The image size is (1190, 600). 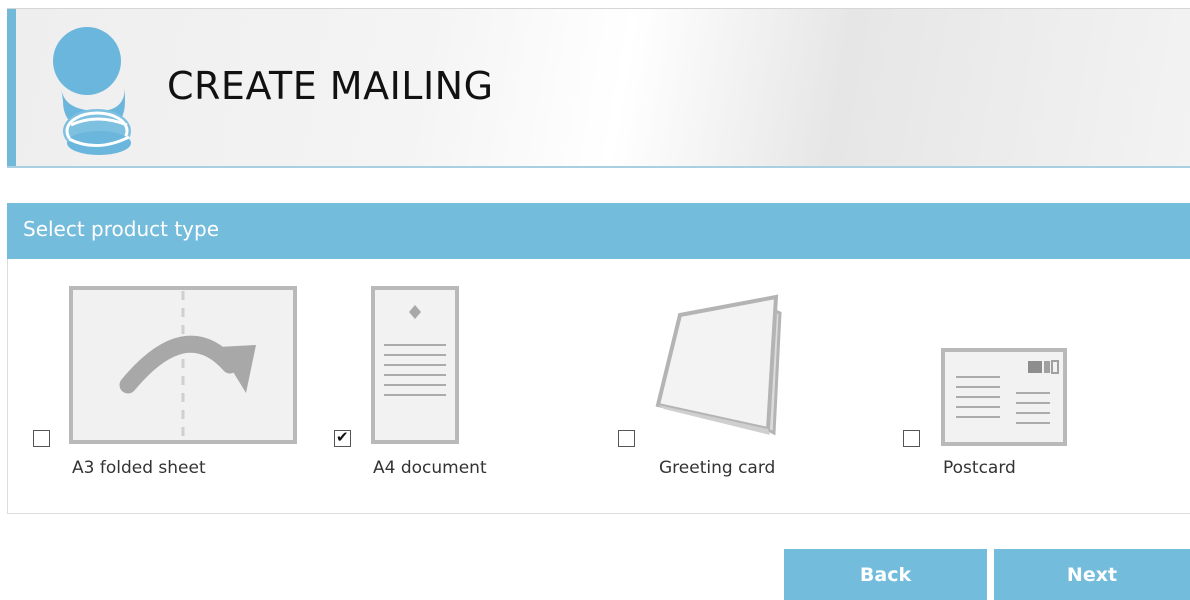 I want to click on header-accent-bar, so click(x=11, y=87).